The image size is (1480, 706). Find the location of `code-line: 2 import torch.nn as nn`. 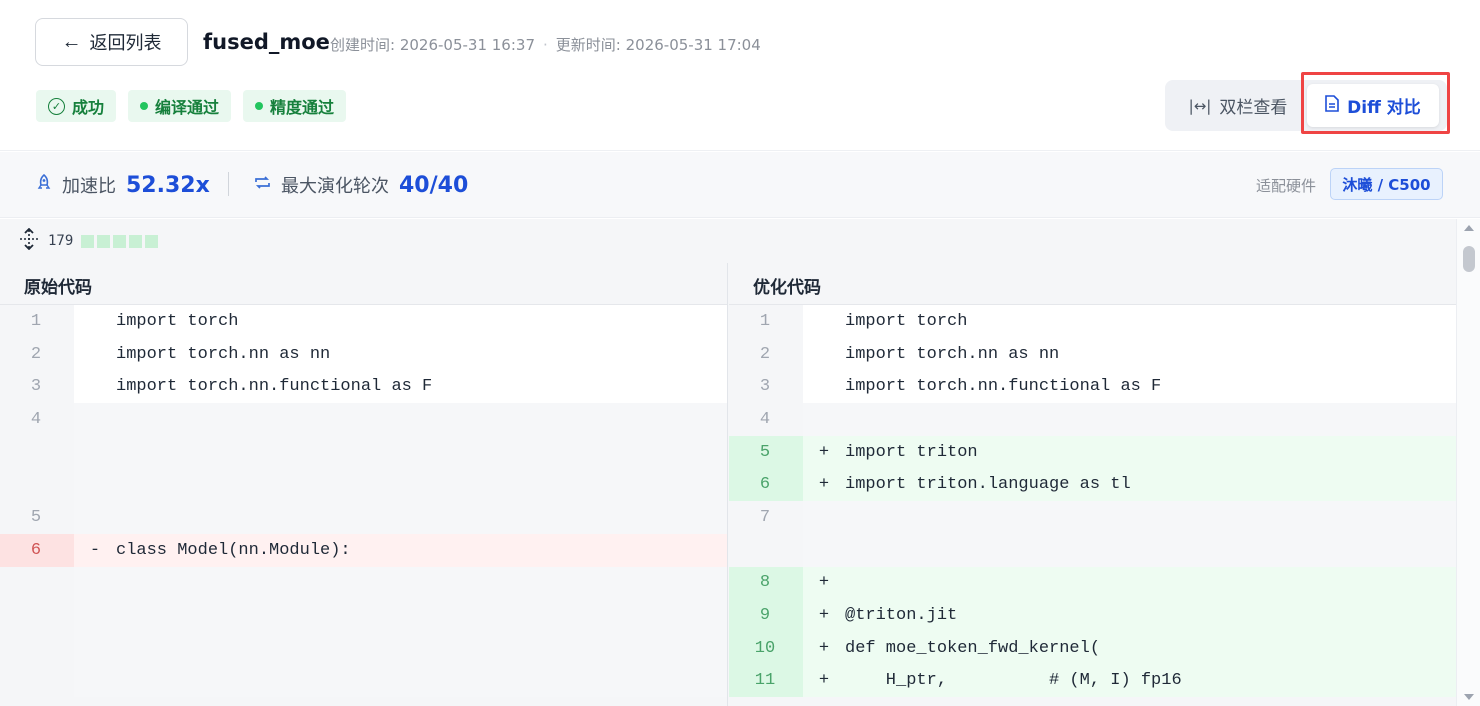

code-line: 2 import torch.nn as nn is located at coordinates (1092, 354).